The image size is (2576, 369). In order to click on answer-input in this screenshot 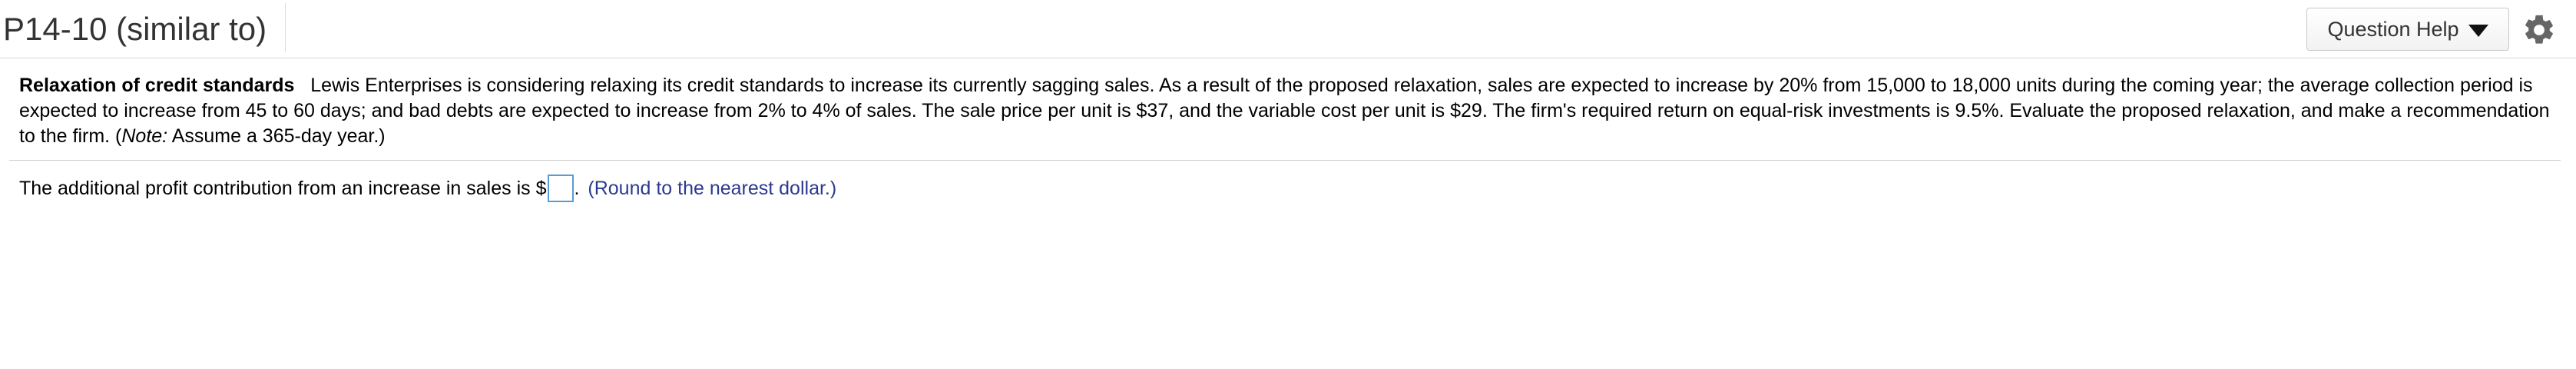, I will do `click(561, 188)`.